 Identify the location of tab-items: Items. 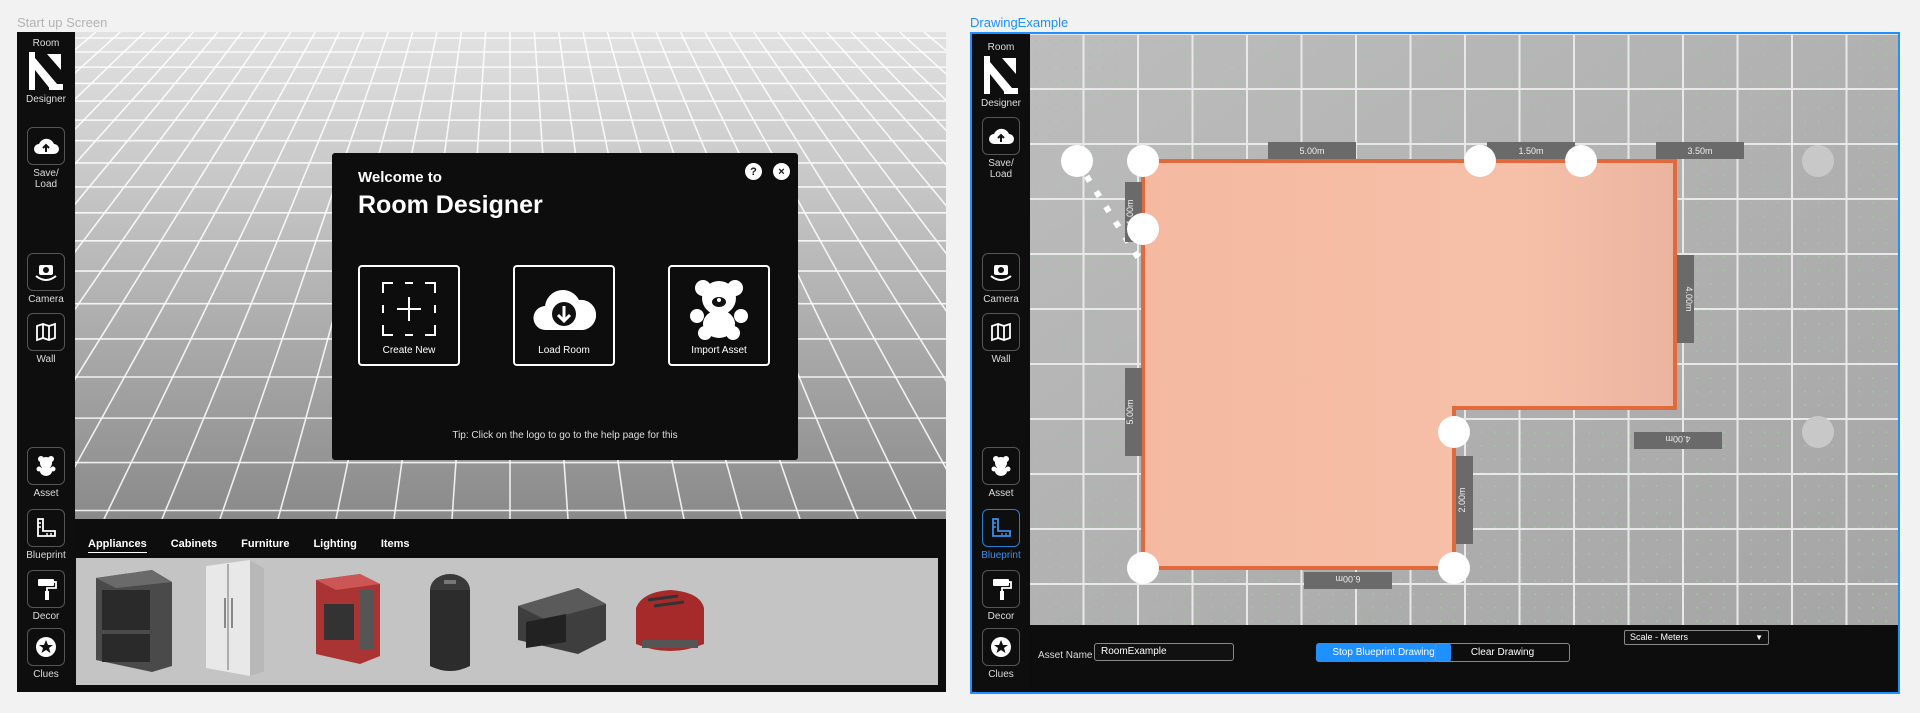
(395, 545).